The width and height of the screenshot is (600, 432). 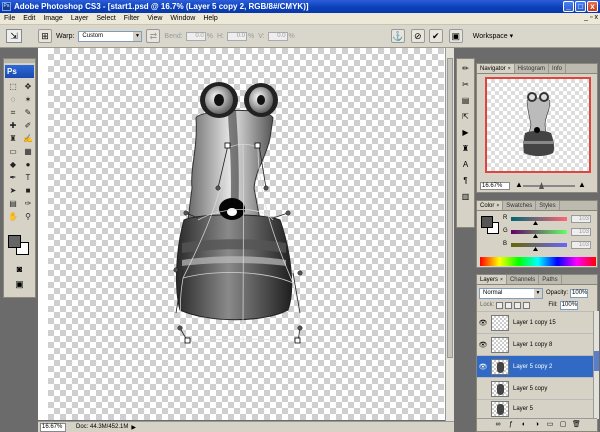 What do you see at coordinates (13, 112) in the screenshot?
I see `crop-tool-icon: ⌗` at bounding box center [13, 112].